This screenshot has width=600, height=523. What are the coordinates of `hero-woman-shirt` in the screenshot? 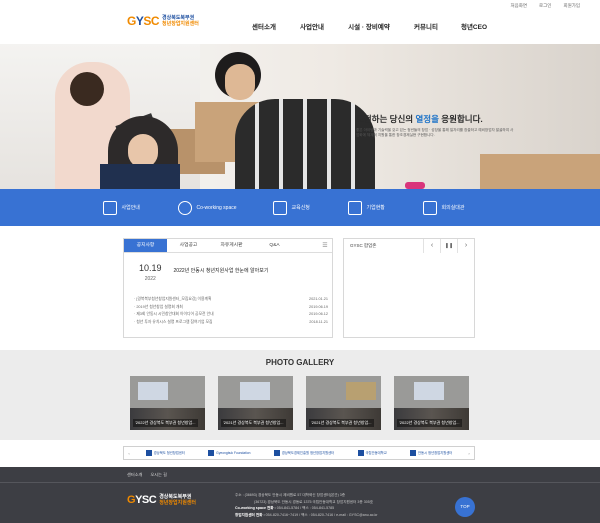 It's located at (140, 176).